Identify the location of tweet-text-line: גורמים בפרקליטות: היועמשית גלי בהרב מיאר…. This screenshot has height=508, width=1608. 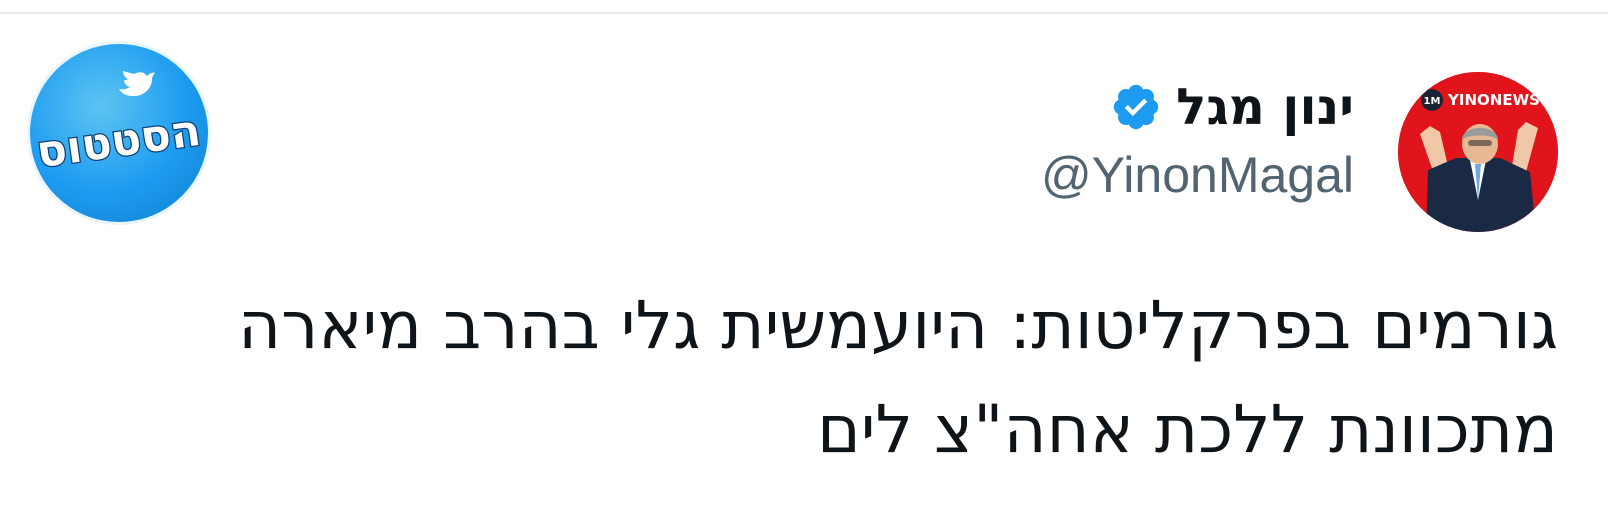
(898, 325).